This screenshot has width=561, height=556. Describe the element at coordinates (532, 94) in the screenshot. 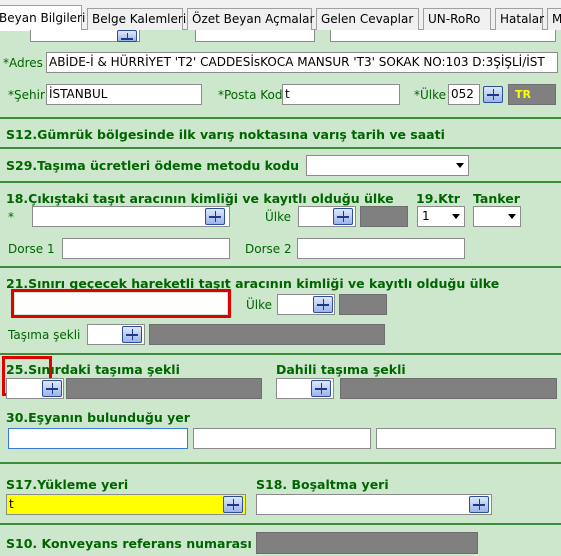

I see `ulke-code-badge: TR` at that location.